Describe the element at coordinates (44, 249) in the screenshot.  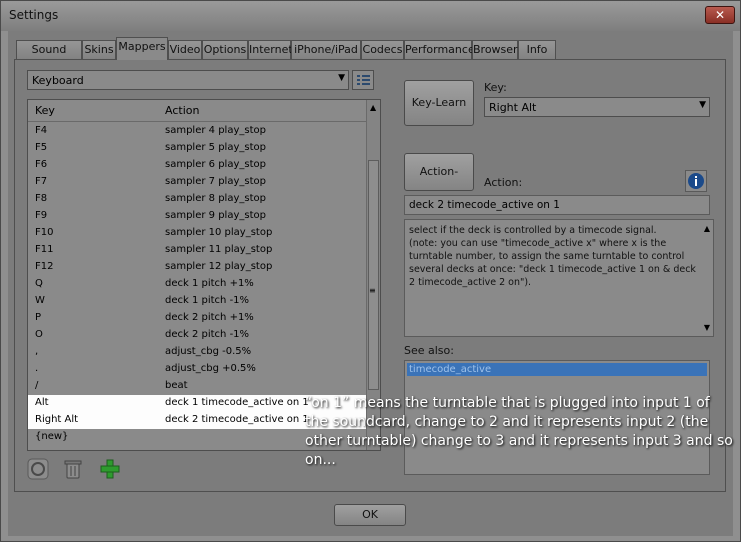
I see `row-key: F11` at that location.